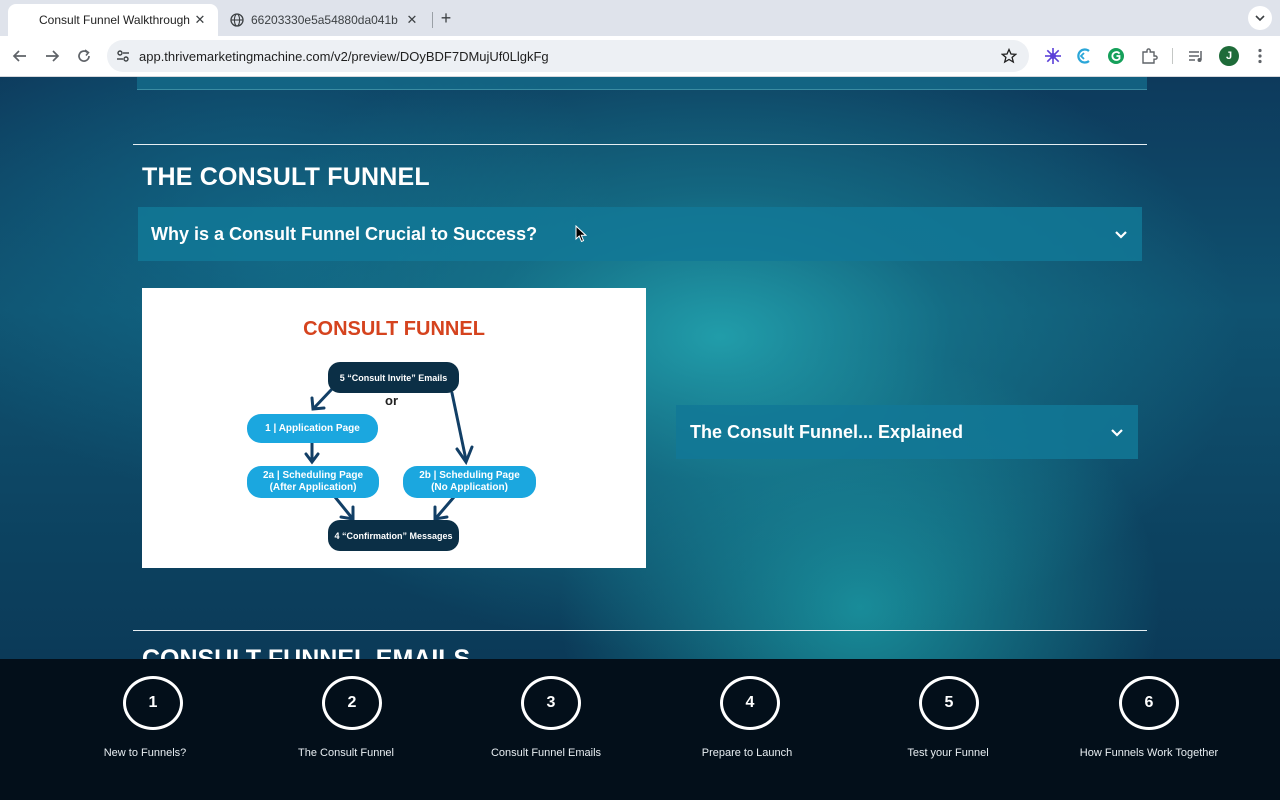  I want to click on toolbar-separator, so click(1172, 56).